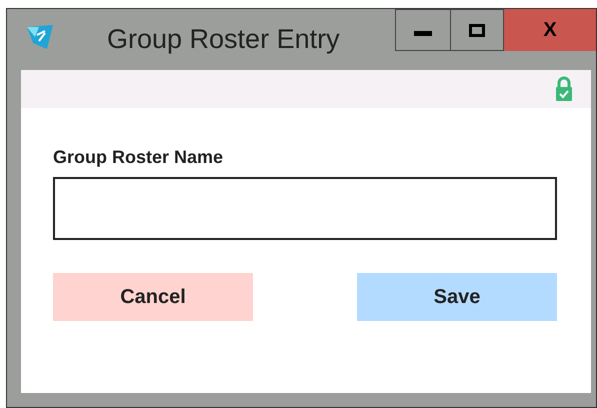 This screenshot has height=408, width=597. Describe the element at coordinates (423, 33) in the screenshot. I see `minimize-icon` at that location.